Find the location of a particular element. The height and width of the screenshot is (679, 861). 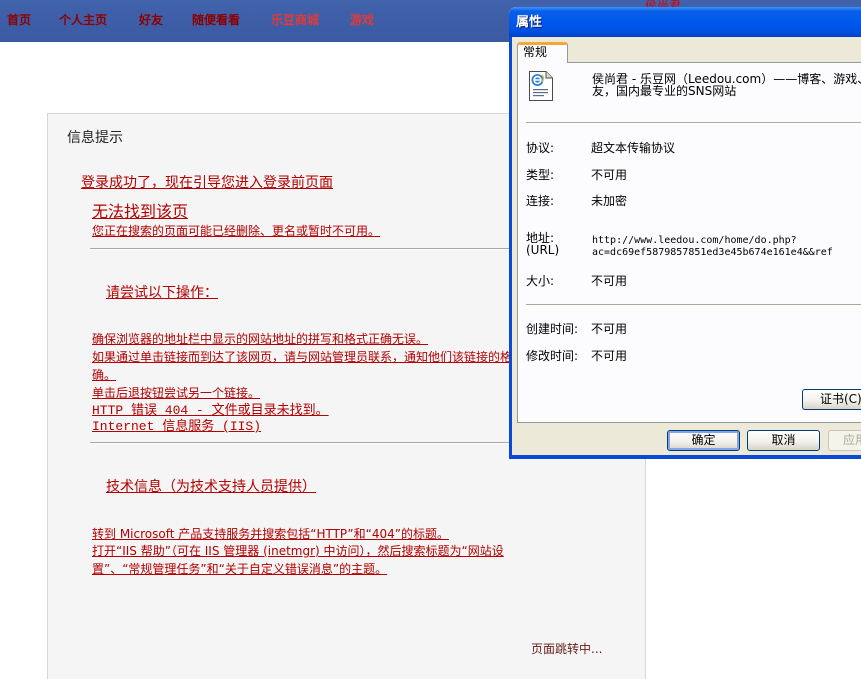

cancel-button: 取消 is located at coordinates (783, 440).